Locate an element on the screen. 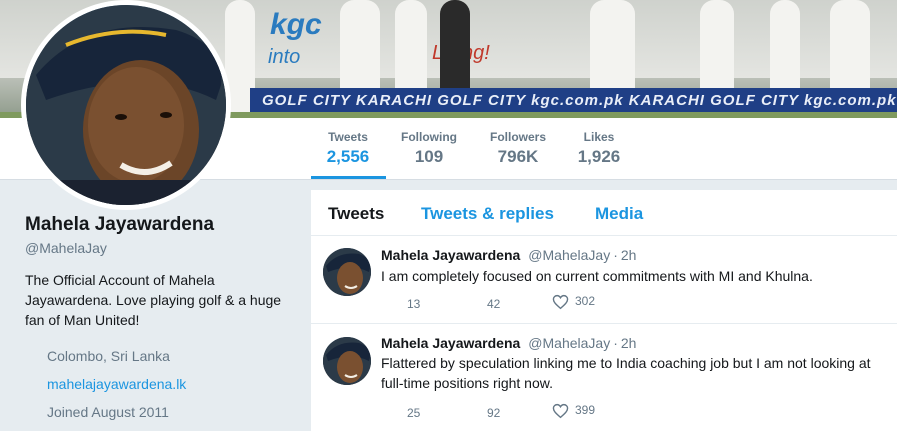 This screenshot has height=431, width=897. profile-website-link: mahelajayawardena.lk is located at coordinates (116, 384).